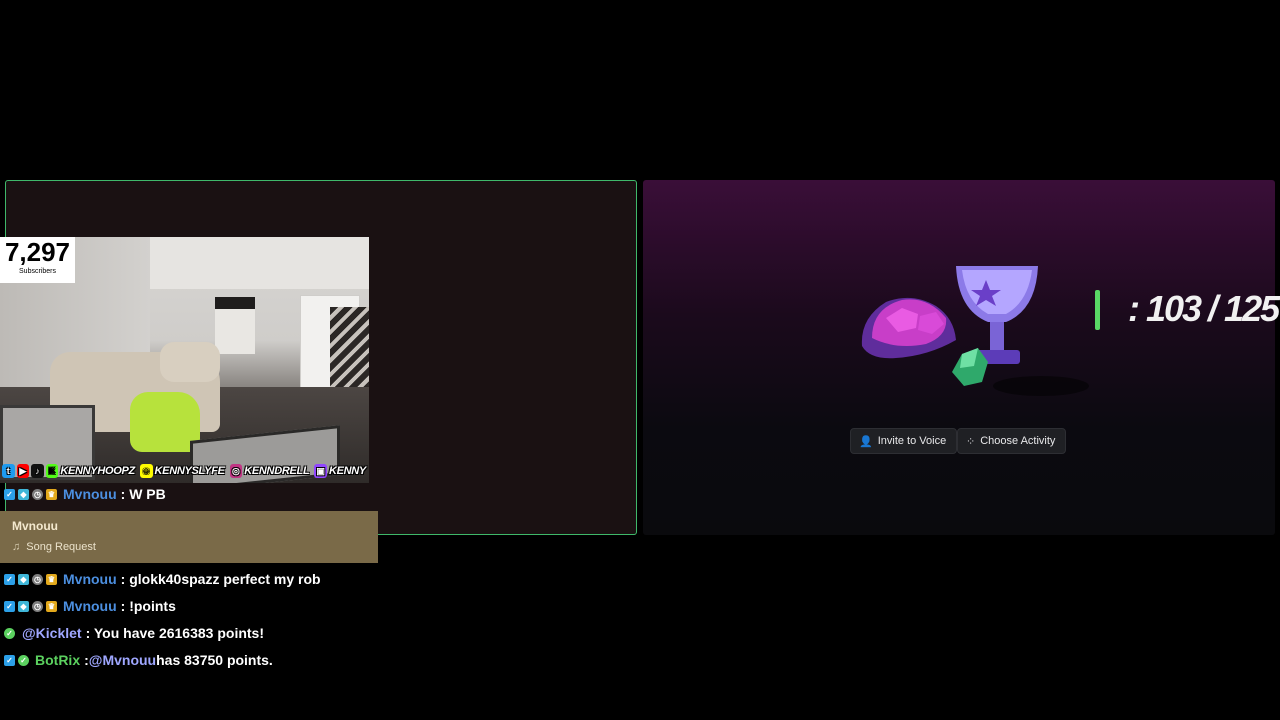 This screenshot has width=1280, height=720. What do you see at coordinates (143, 494) in the screenshot?
I see `chat-text: : W PB` at bounding box center [143, 494].